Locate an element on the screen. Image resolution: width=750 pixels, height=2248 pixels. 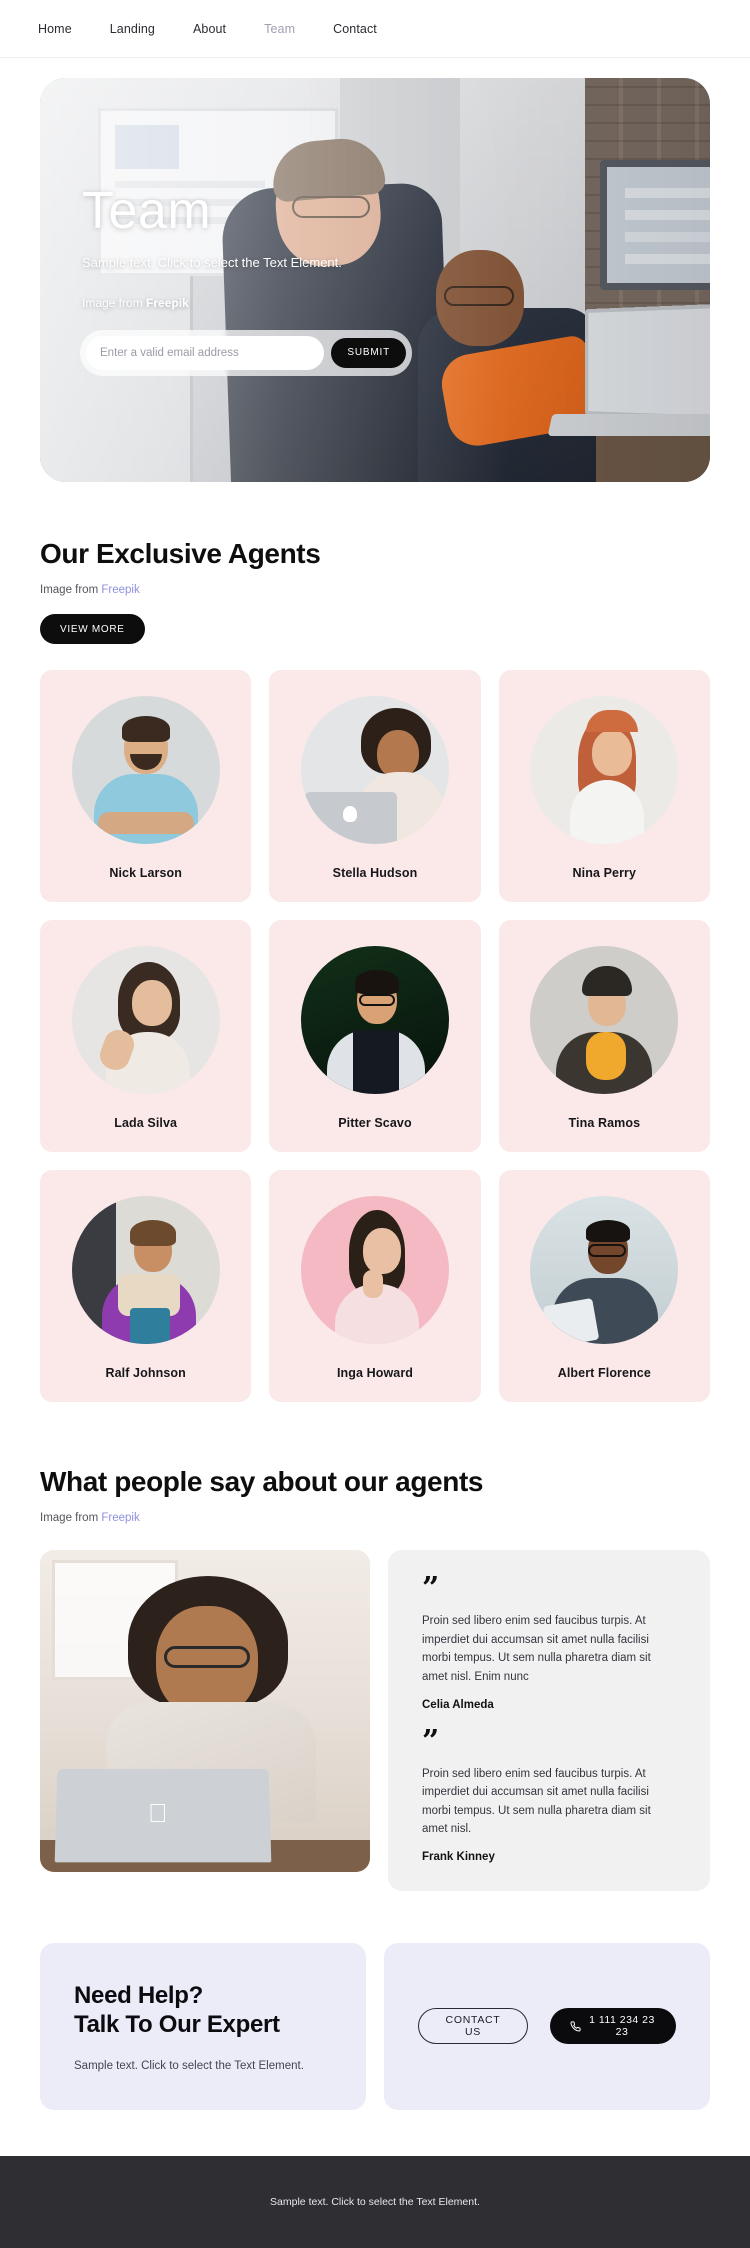
agent-card: Tina Ramos is located at coordinates (604, 1036).